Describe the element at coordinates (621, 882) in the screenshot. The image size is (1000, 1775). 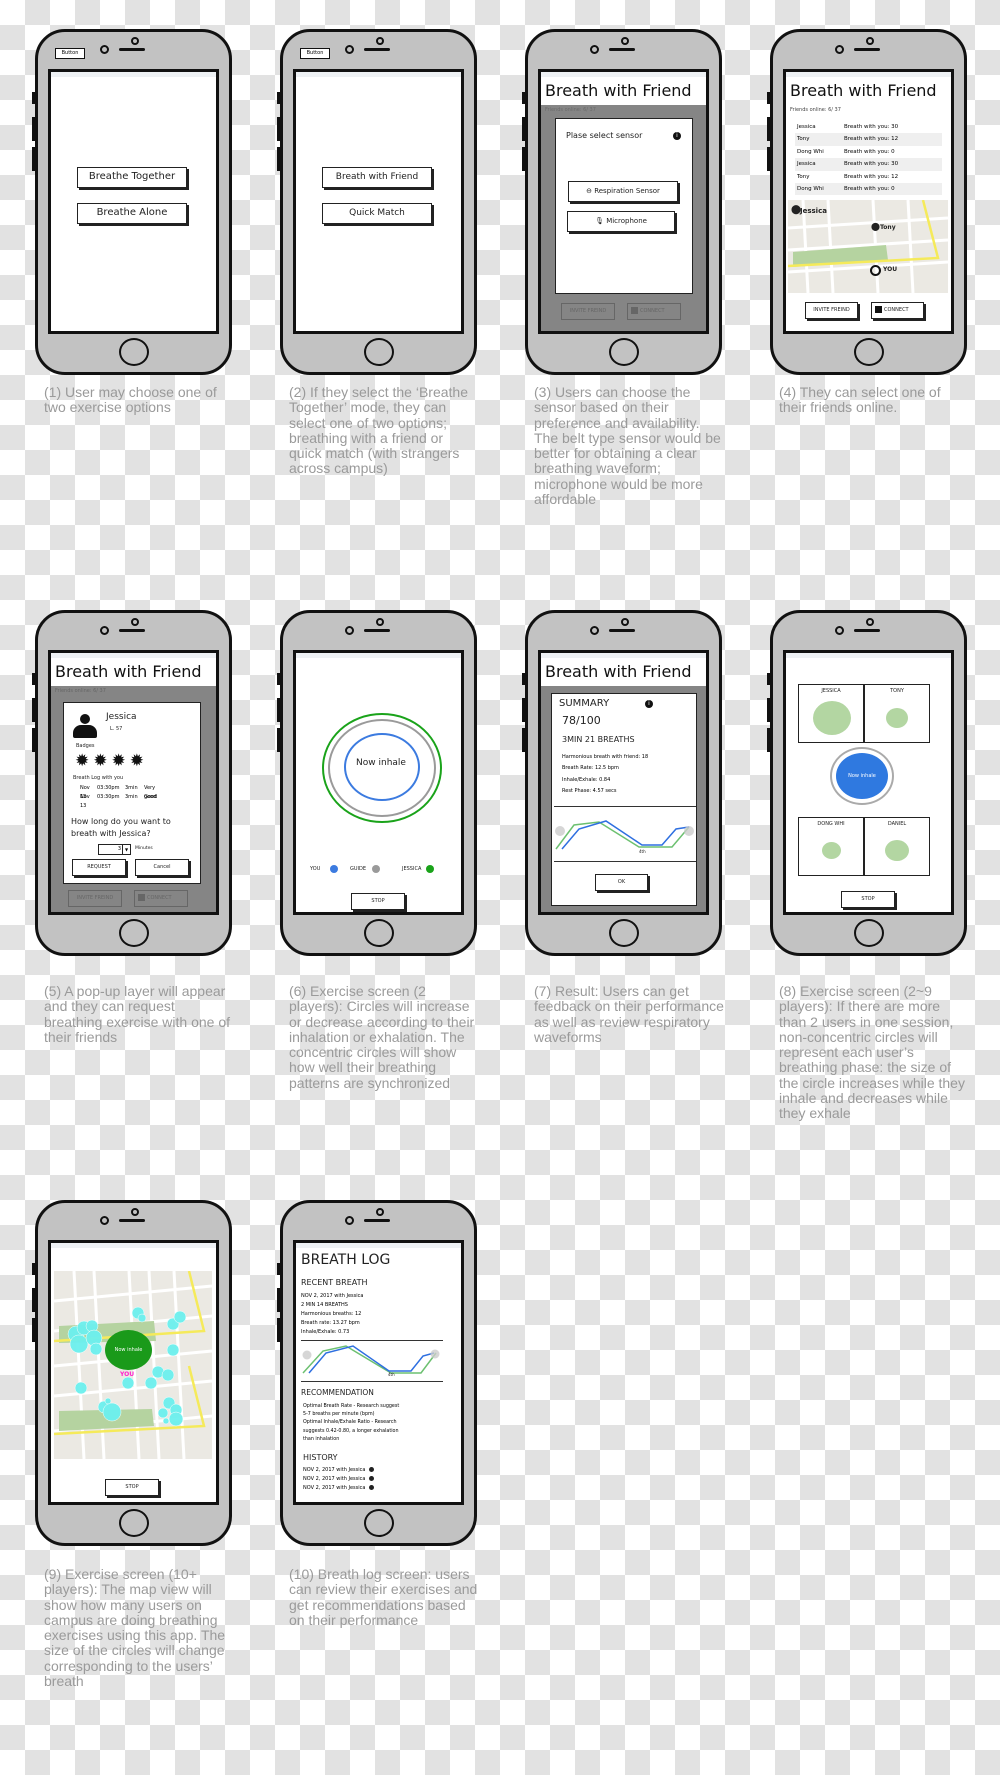
I see `ok-button: OK` at that location.